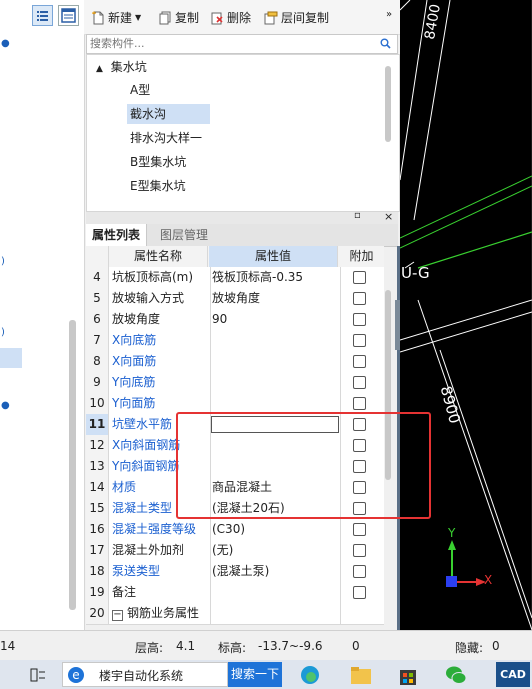 Image resolution: width=532 pixels, height=689 pixels. What do you see at coordinates (158, 256) in the screenshot?
I see `header-name: 属性名称` at bounding box center [158, 256].